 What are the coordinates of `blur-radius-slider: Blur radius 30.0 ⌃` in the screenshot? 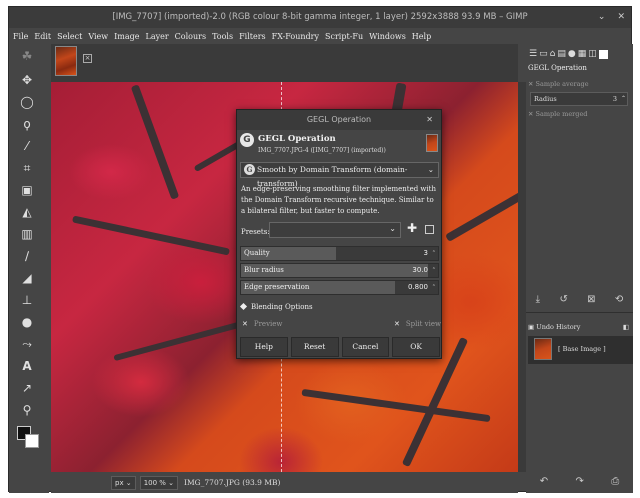 It's located at (339, 270).